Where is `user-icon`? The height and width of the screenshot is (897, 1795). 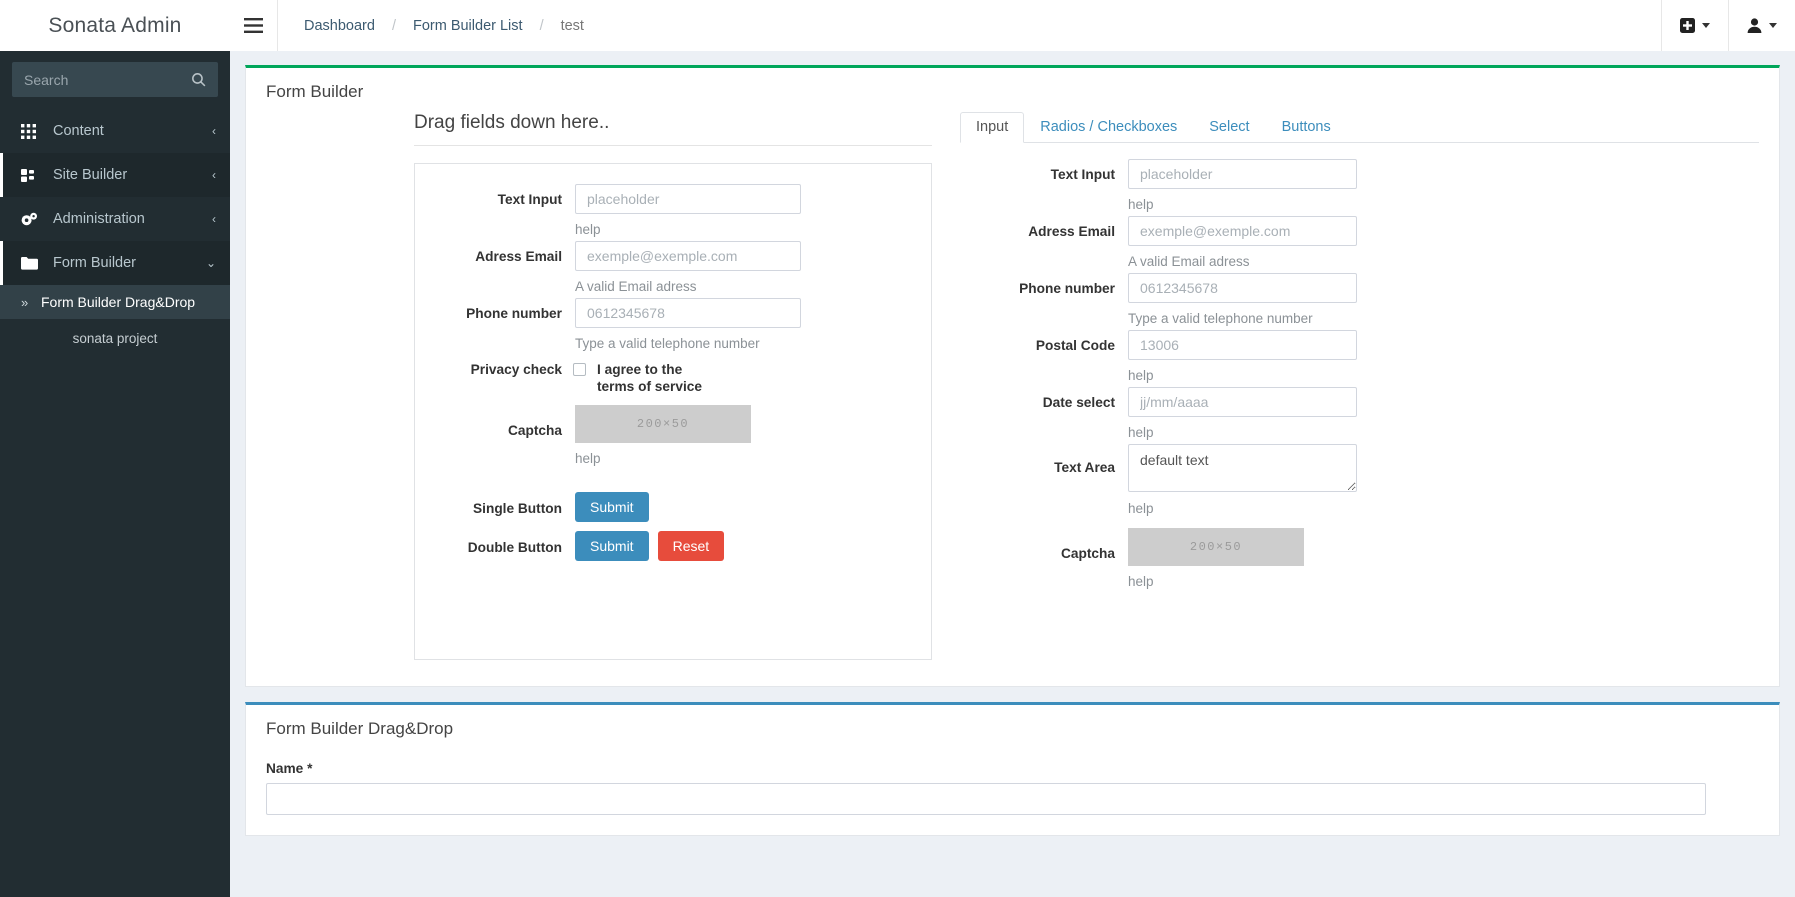
user-icon is located at coordinates (1754, 25).